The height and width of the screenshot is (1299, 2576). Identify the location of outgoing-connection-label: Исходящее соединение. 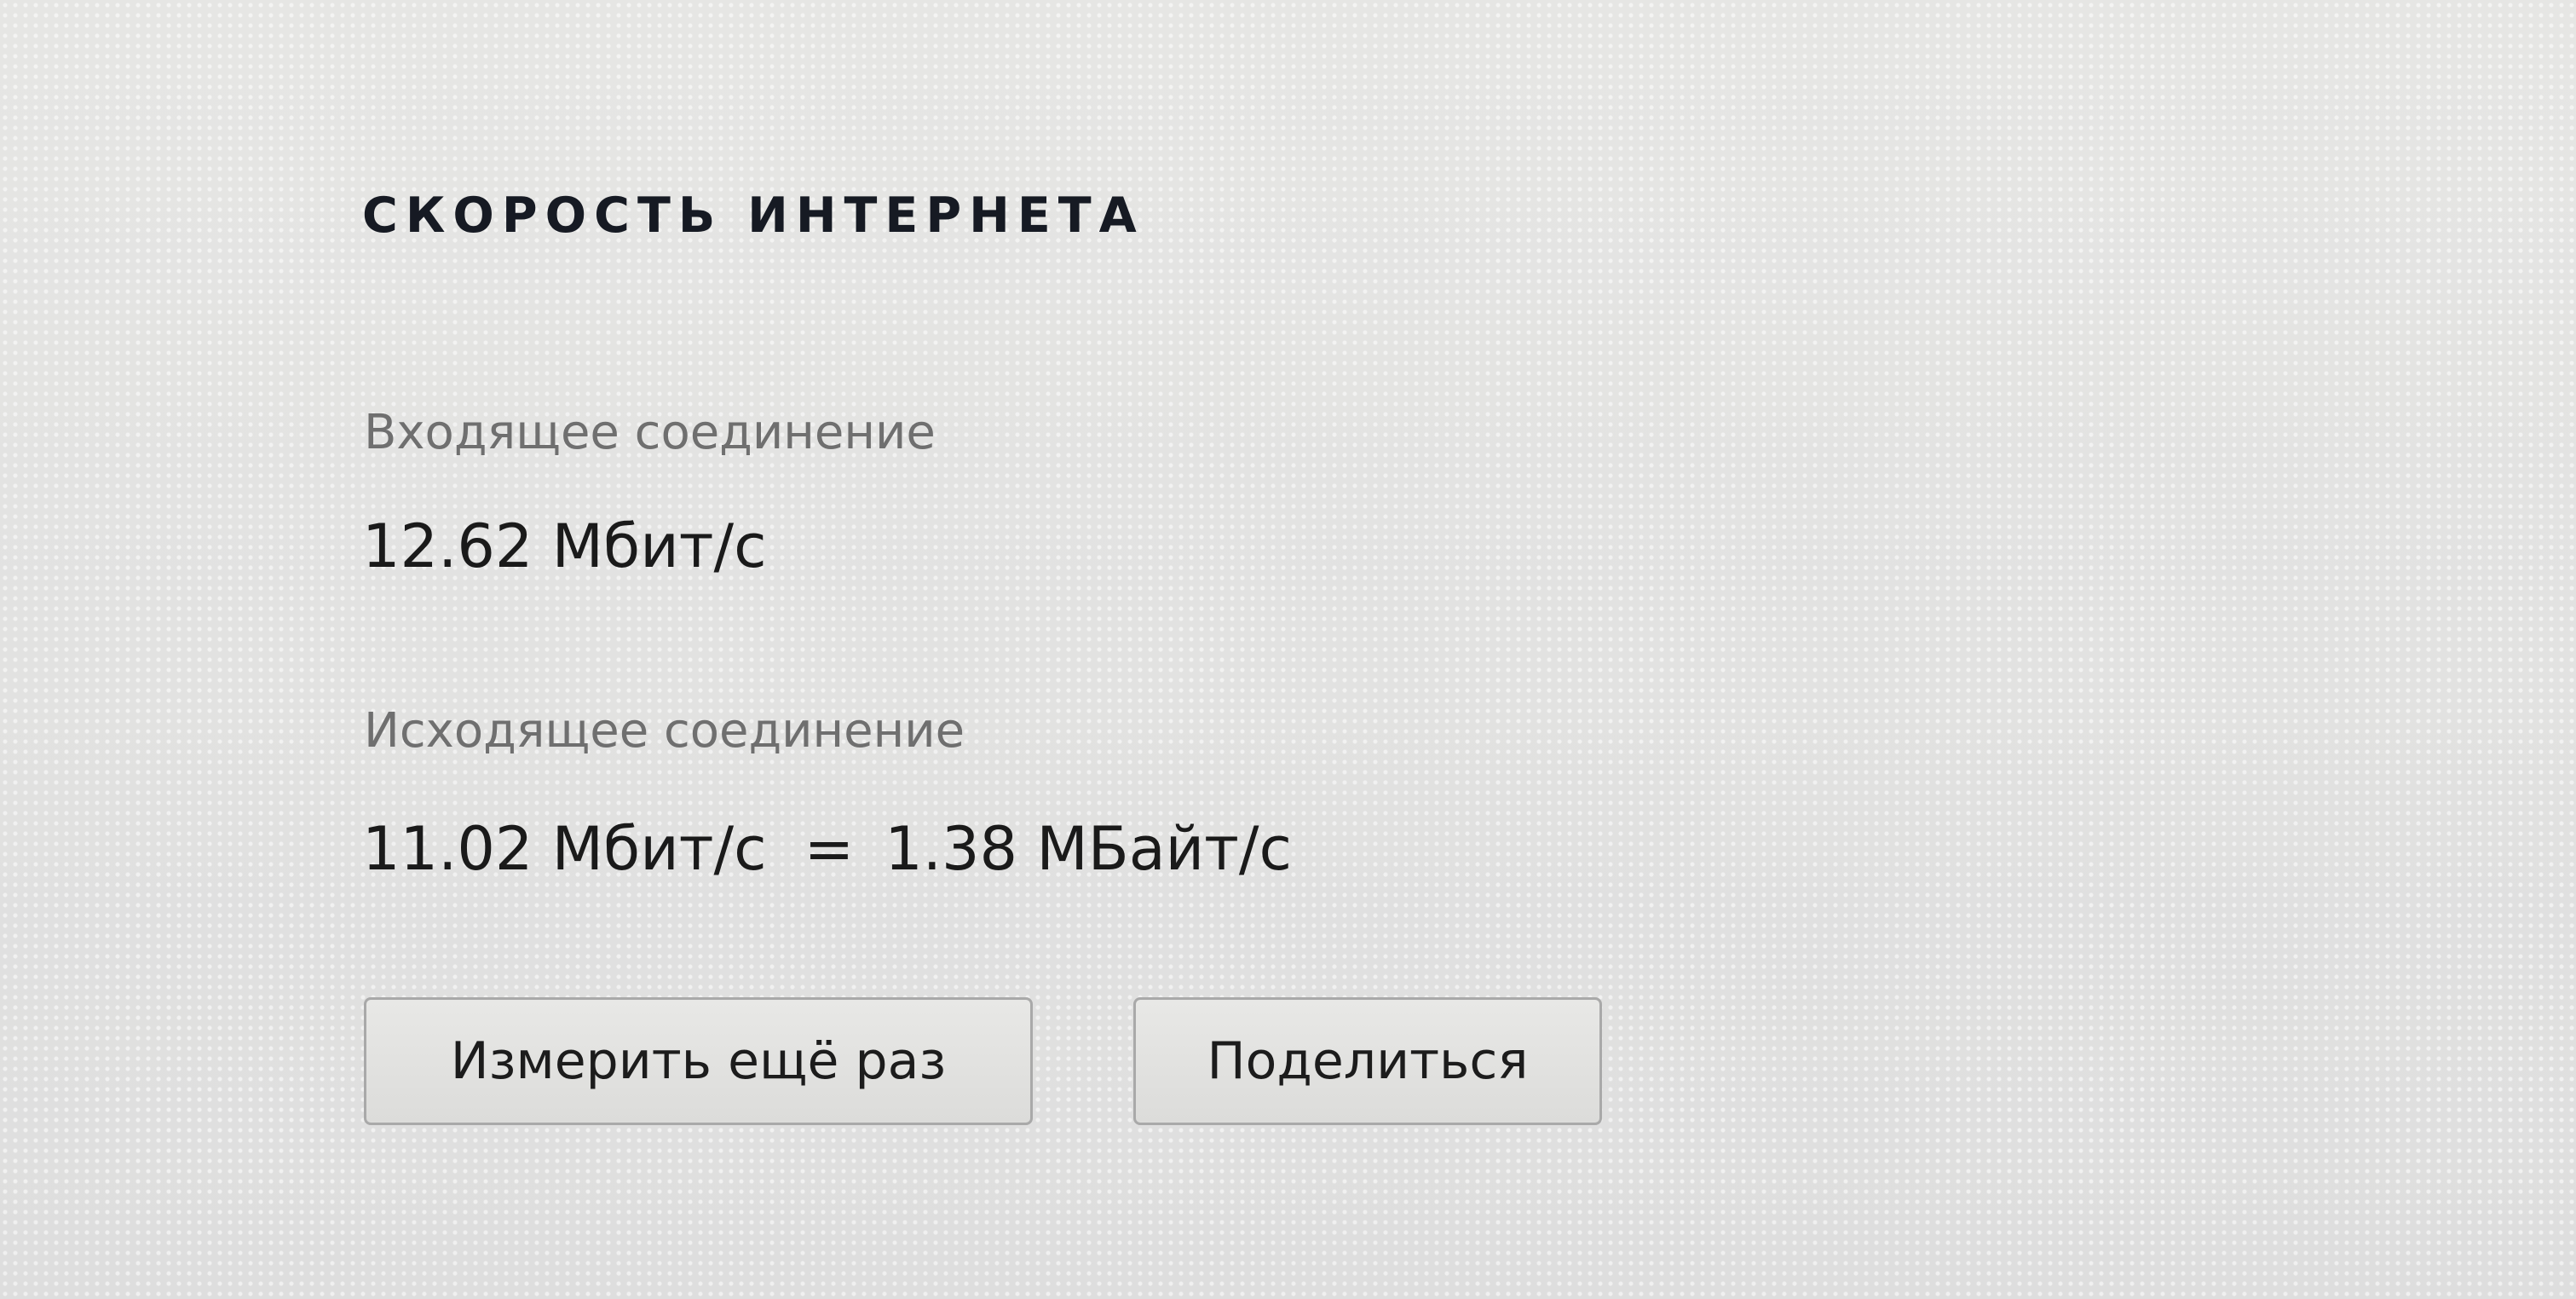
(664, 731).